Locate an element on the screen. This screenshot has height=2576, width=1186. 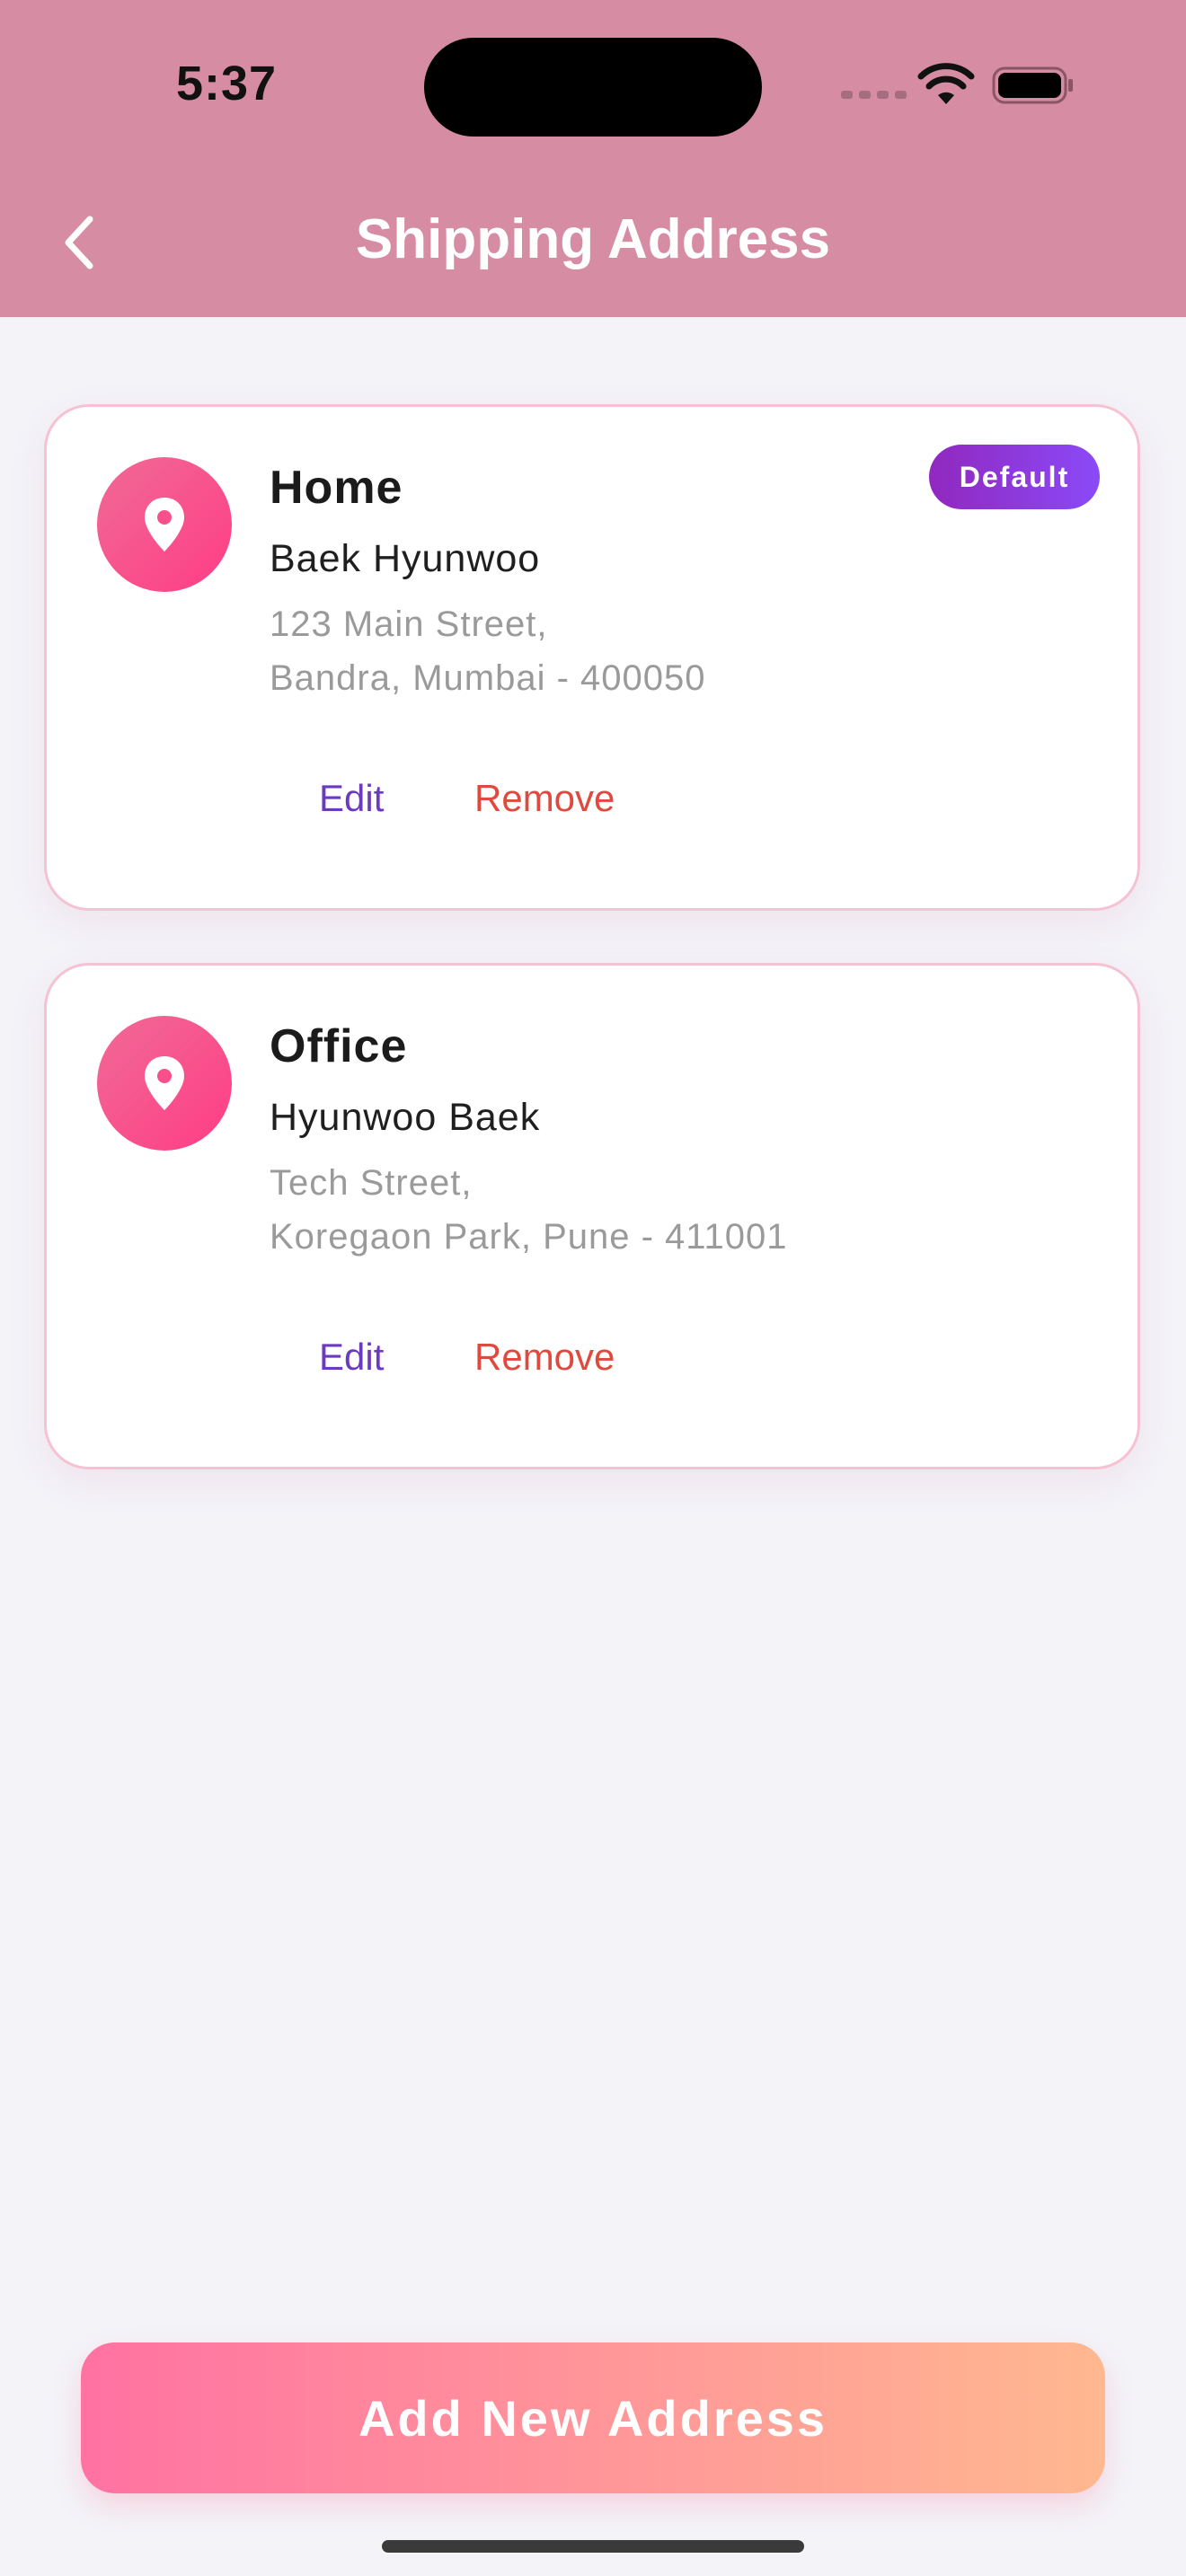
add-new-address-button: Add New Address is located at coordinates (593, 2417).